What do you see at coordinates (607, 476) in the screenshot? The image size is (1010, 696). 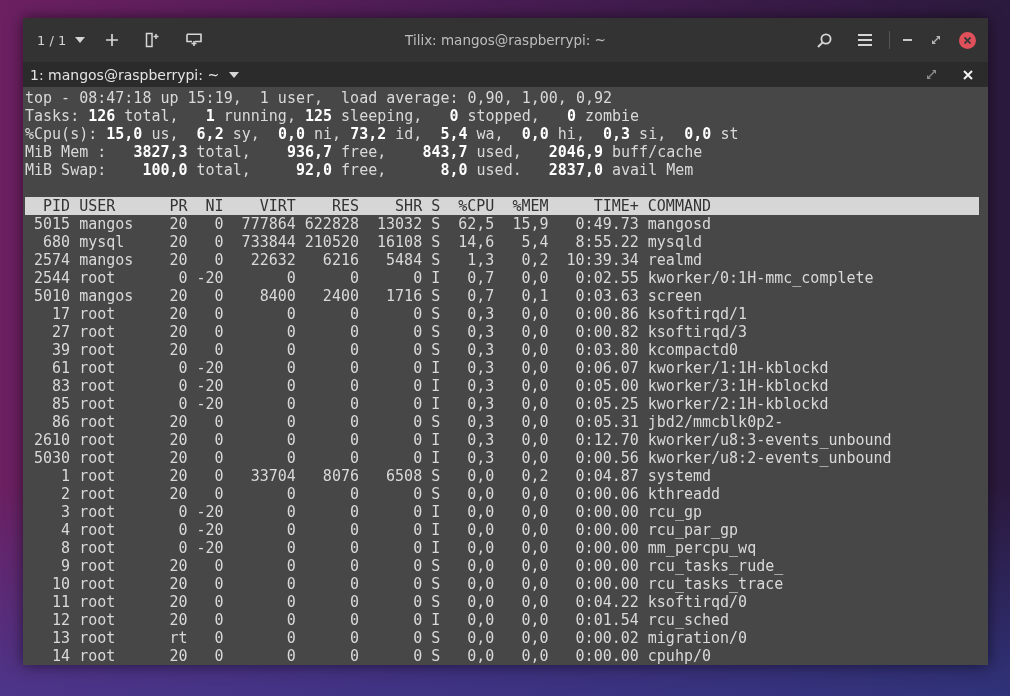 I see `table-cell: 0:04.87` at bounding box center [607, 476].